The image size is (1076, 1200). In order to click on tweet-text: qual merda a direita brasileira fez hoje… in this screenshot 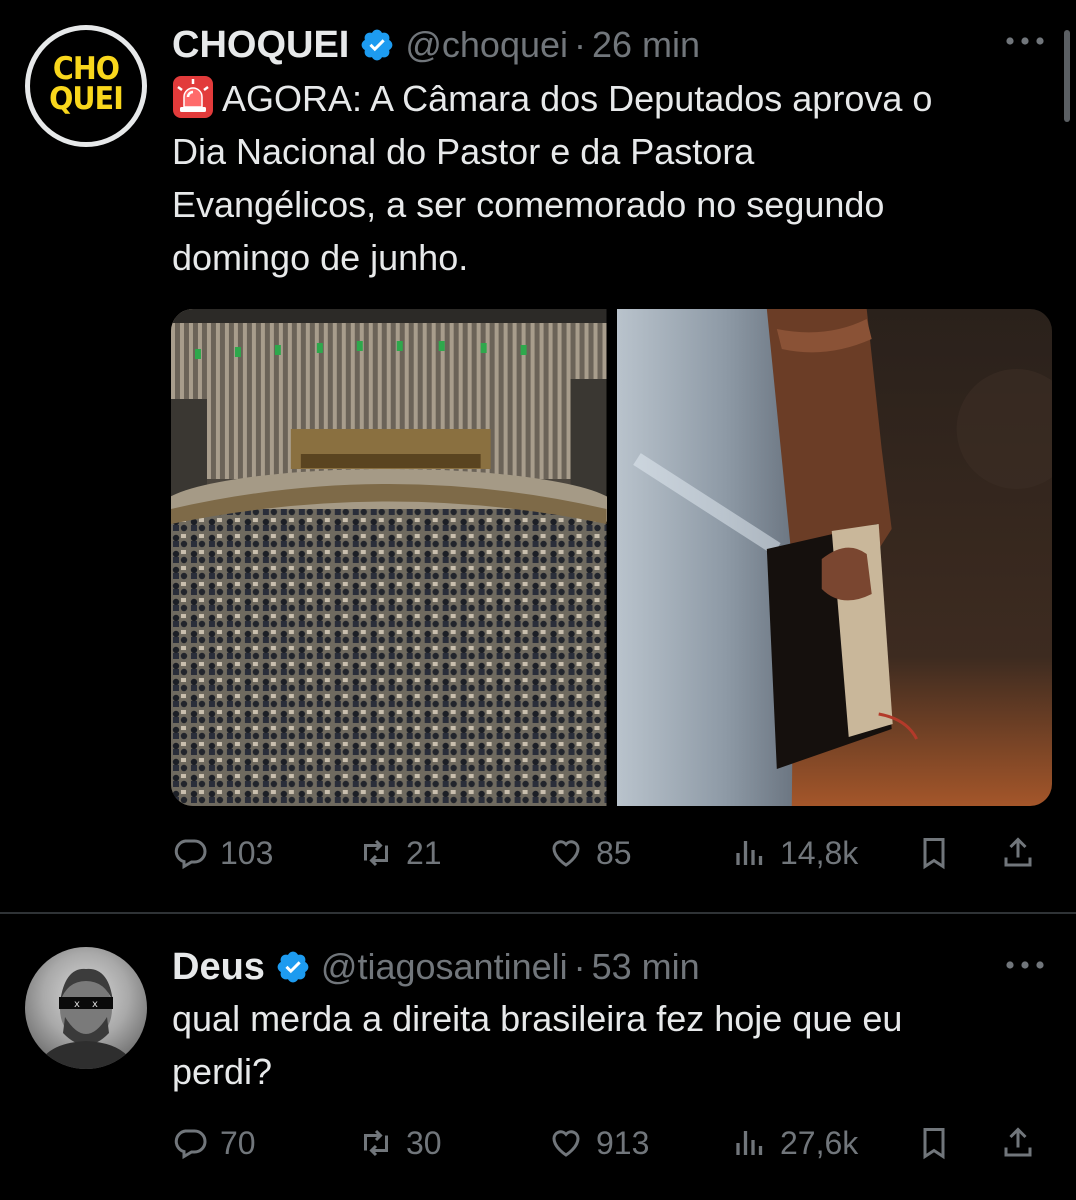, I will do `click(612, 1045)`.